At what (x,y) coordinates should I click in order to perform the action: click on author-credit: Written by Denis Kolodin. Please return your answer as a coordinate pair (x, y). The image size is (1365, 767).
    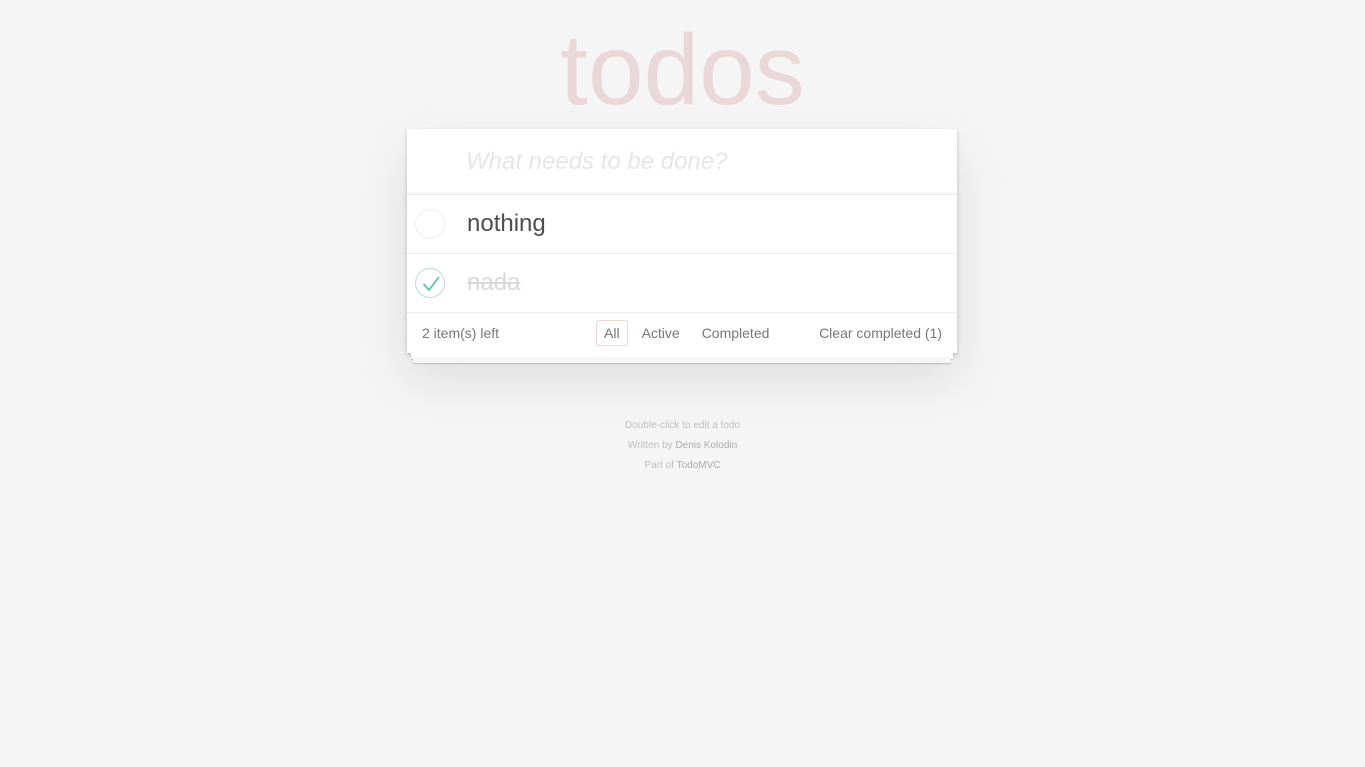
    Looking at the image, I should click on (682, 446).